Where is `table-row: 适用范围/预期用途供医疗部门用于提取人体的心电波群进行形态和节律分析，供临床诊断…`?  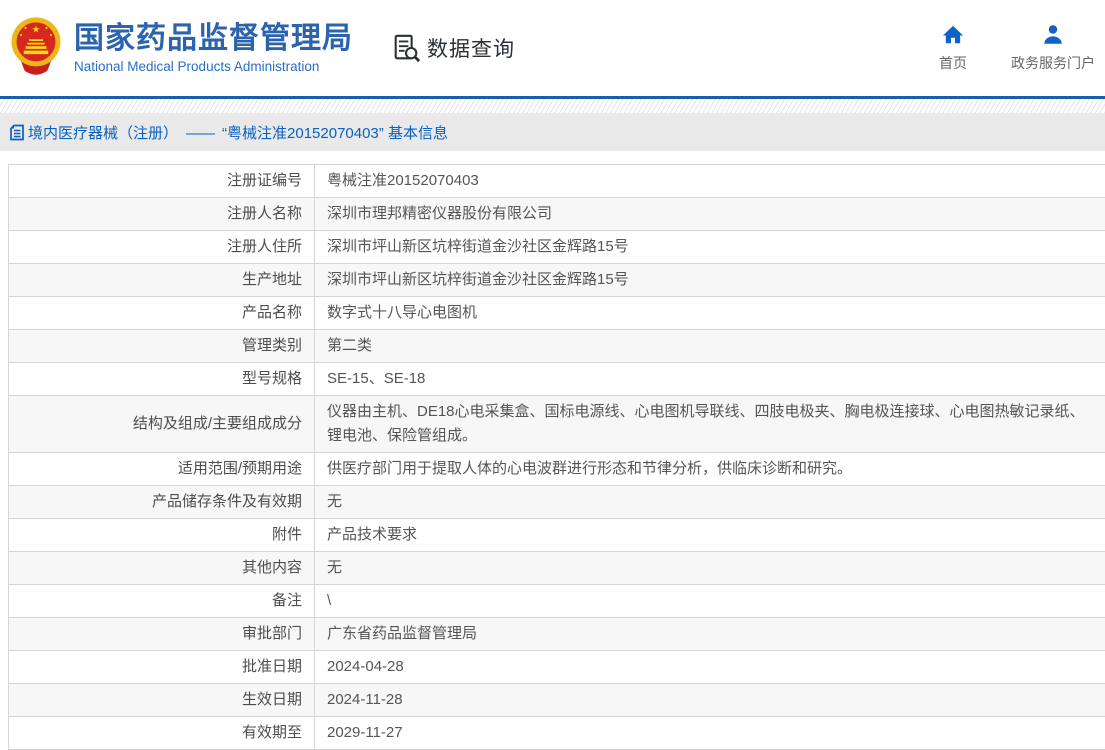
table-row: 适用范围/预期用途供医疗部门用于提取人体的心电波群进行形态和节律分析，供临床诊断… is located at coordinates (557, 469).